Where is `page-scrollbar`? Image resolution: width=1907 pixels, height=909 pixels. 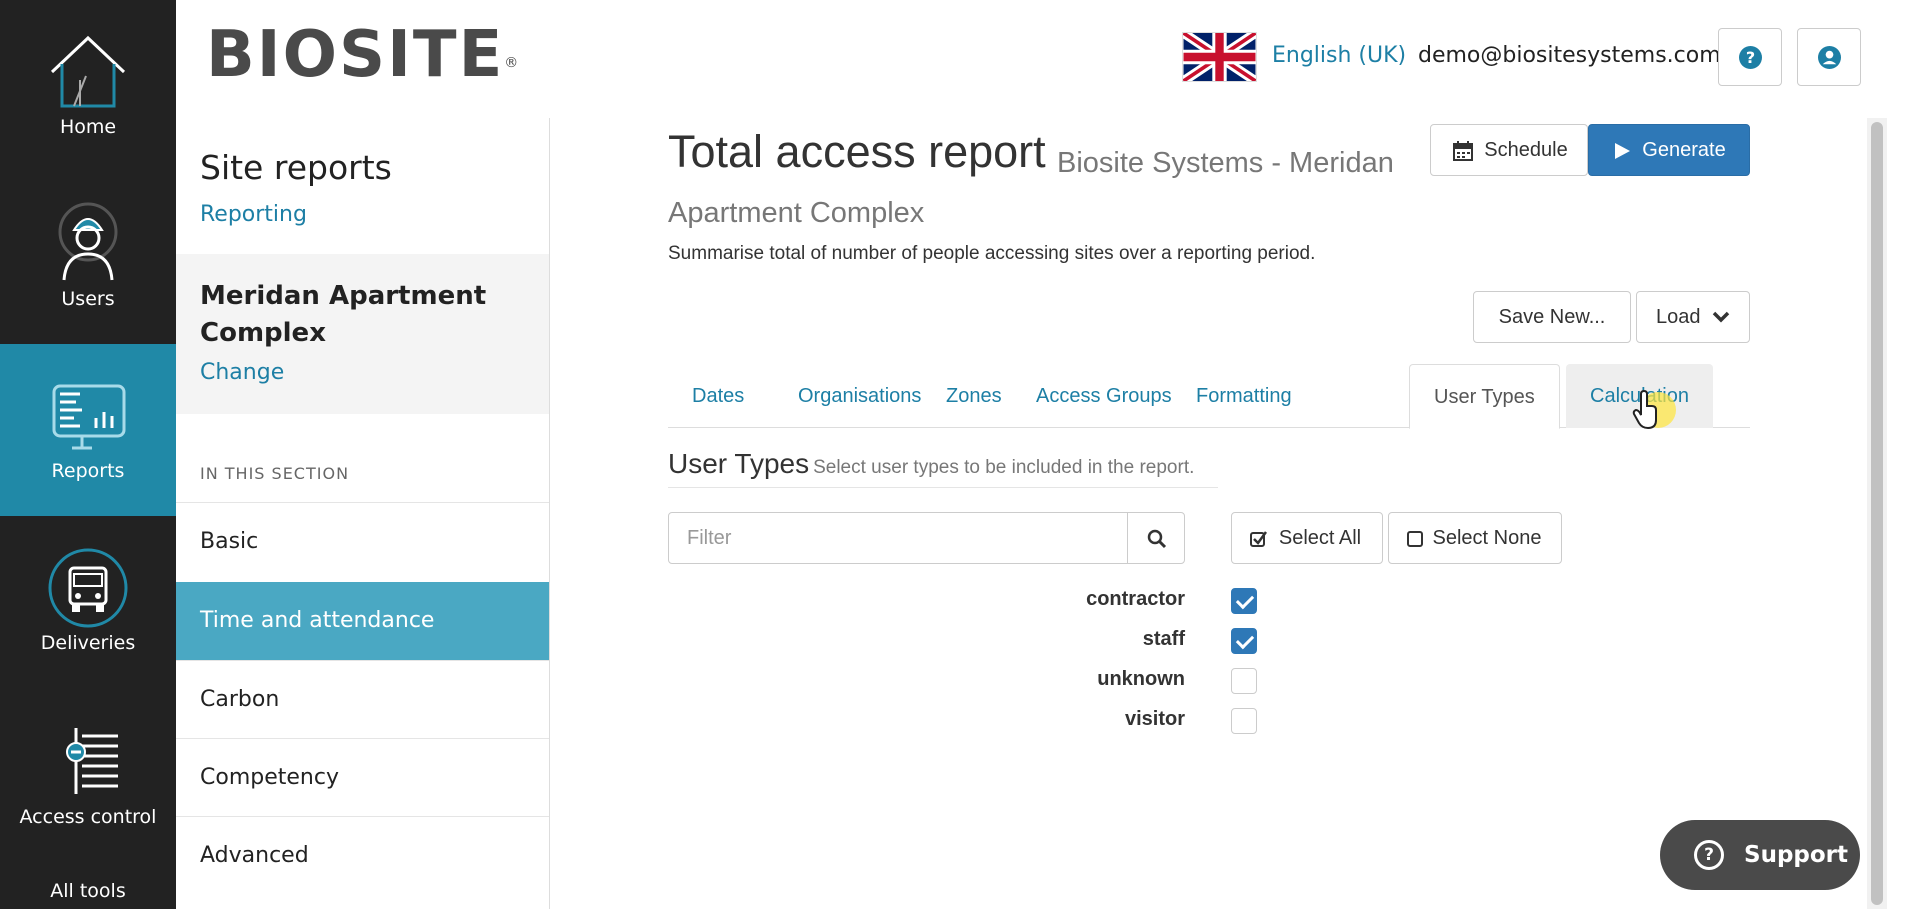
page-scrollbar is located at coordinates (1877, 513).